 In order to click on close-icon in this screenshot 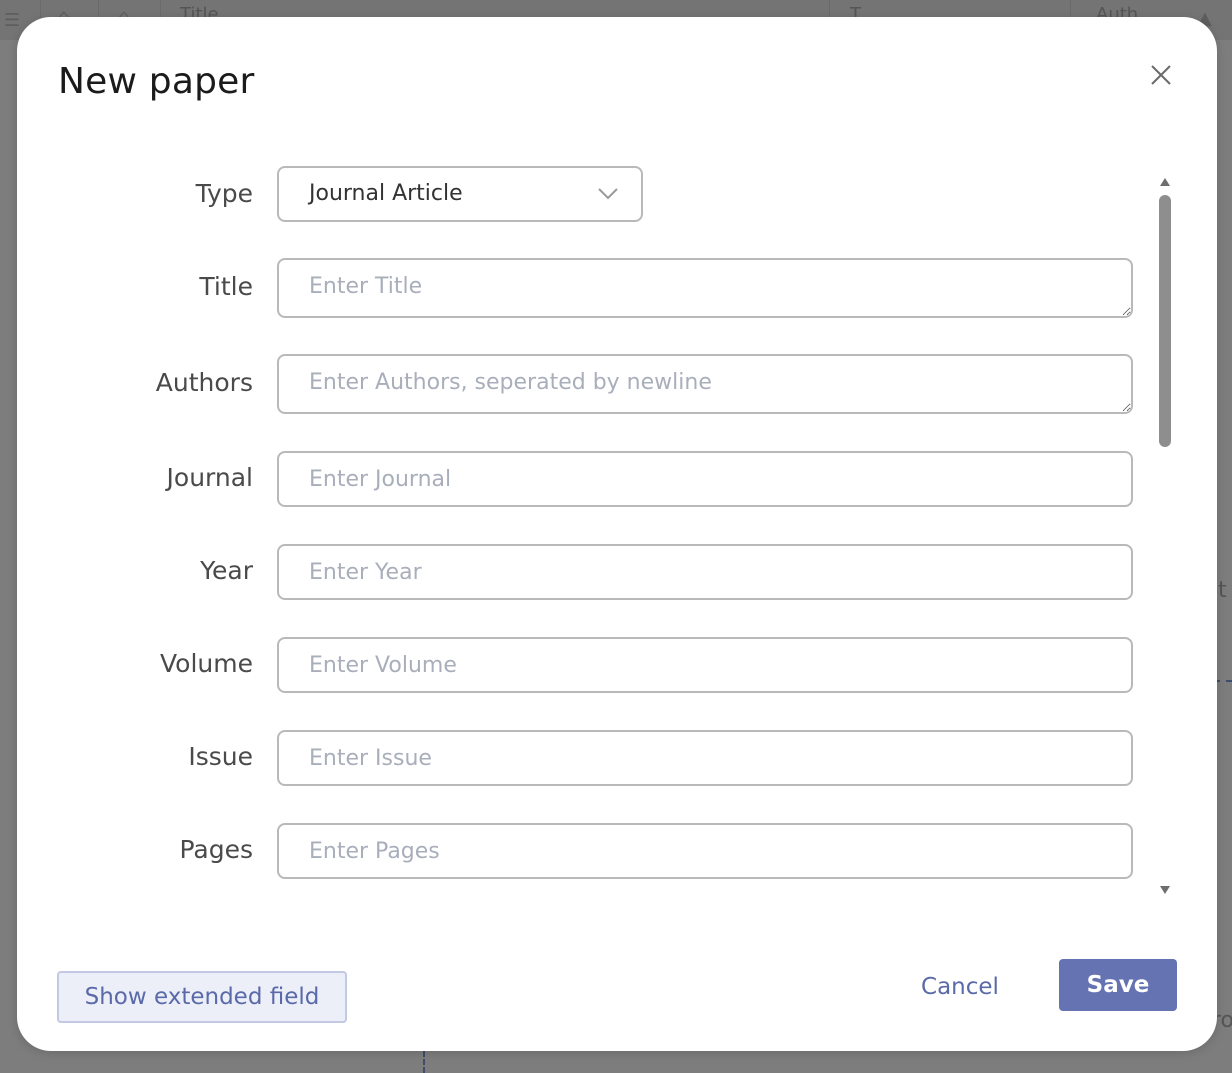, I will do `click(1161, 75)`.